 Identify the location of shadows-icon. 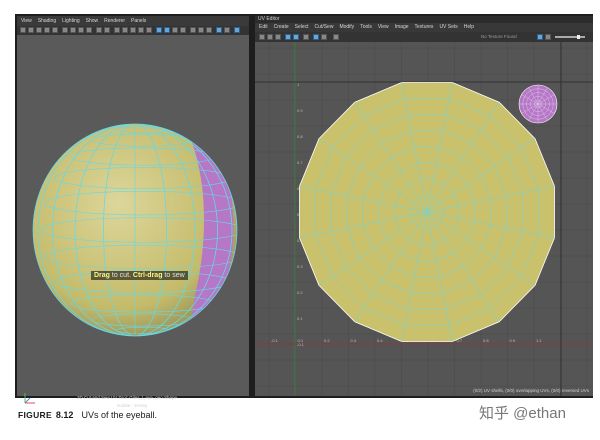
(183, 30).